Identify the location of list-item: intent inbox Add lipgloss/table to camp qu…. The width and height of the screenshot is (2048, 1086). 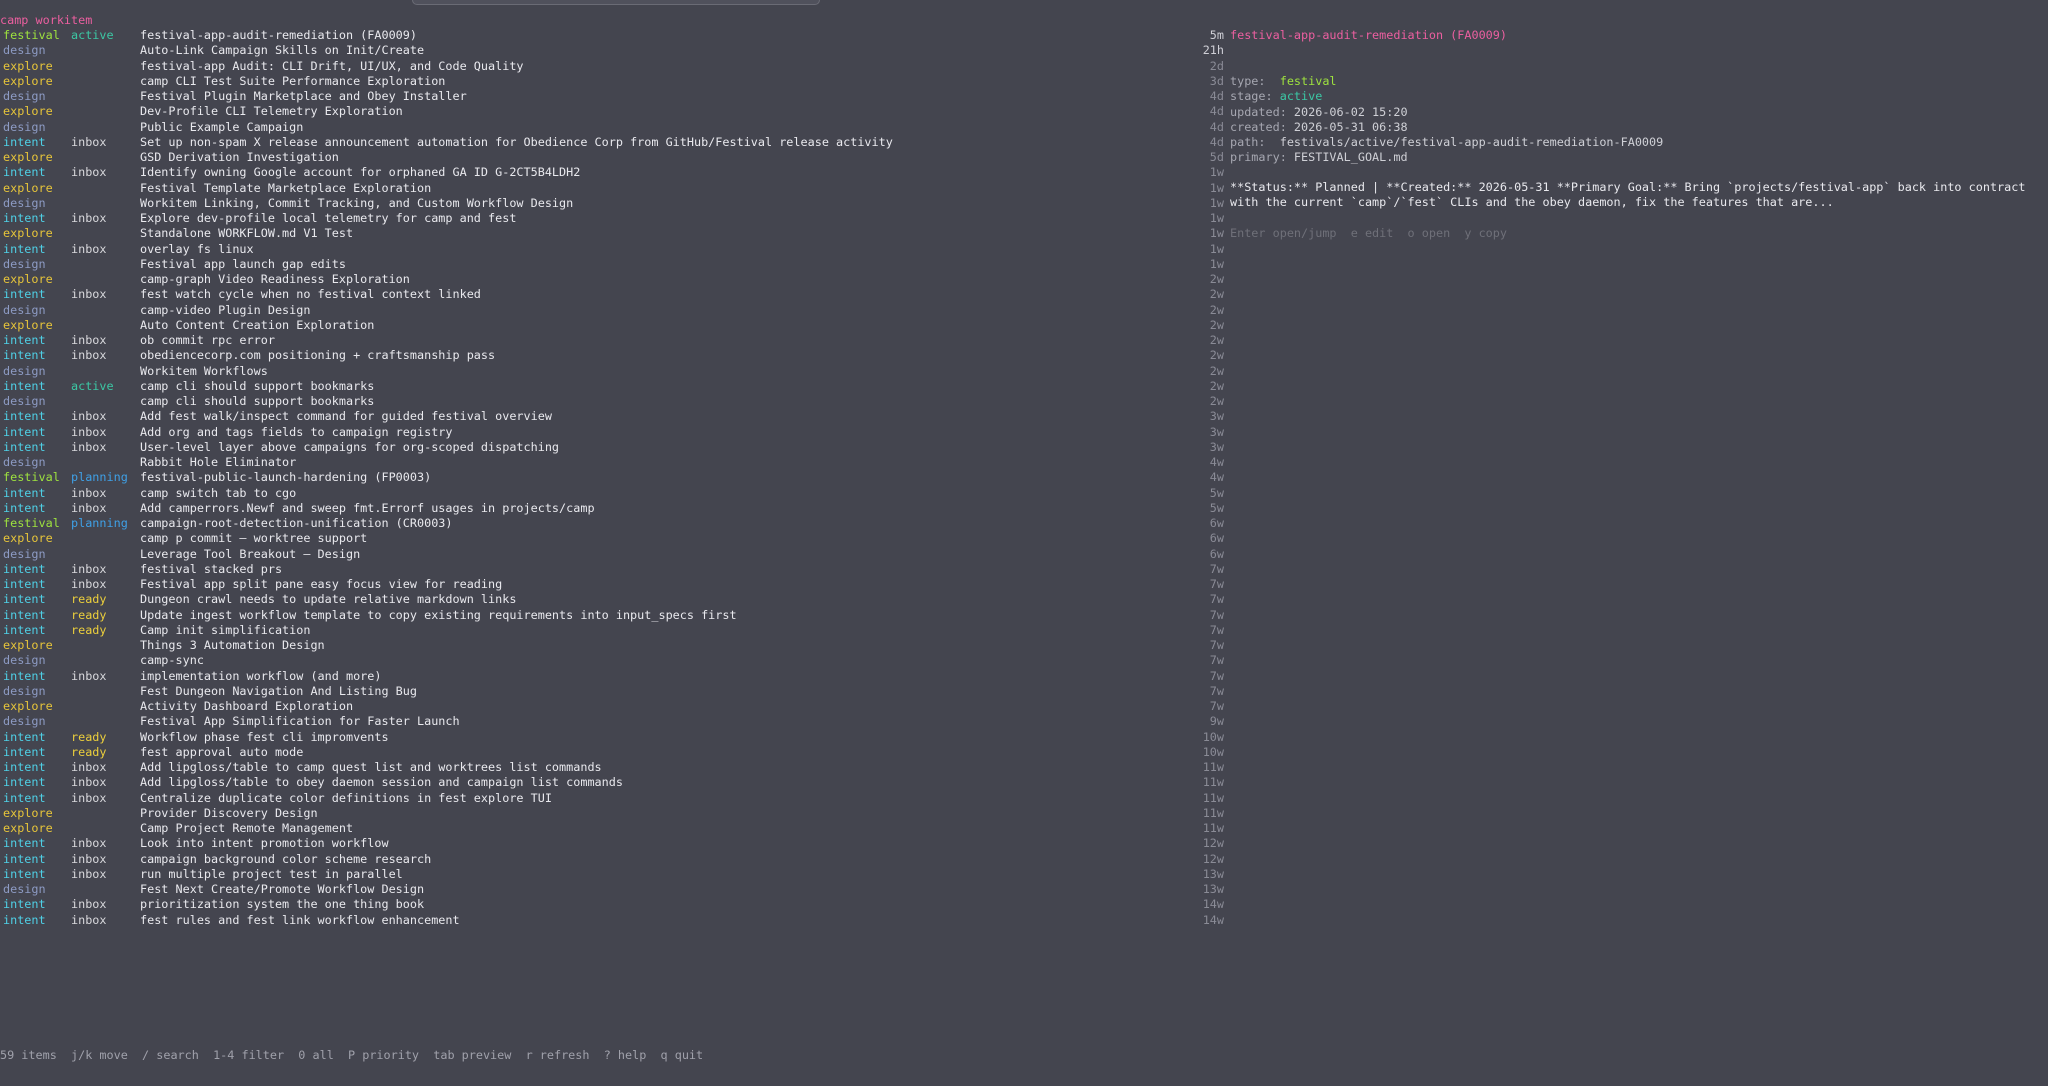
(615, 767).